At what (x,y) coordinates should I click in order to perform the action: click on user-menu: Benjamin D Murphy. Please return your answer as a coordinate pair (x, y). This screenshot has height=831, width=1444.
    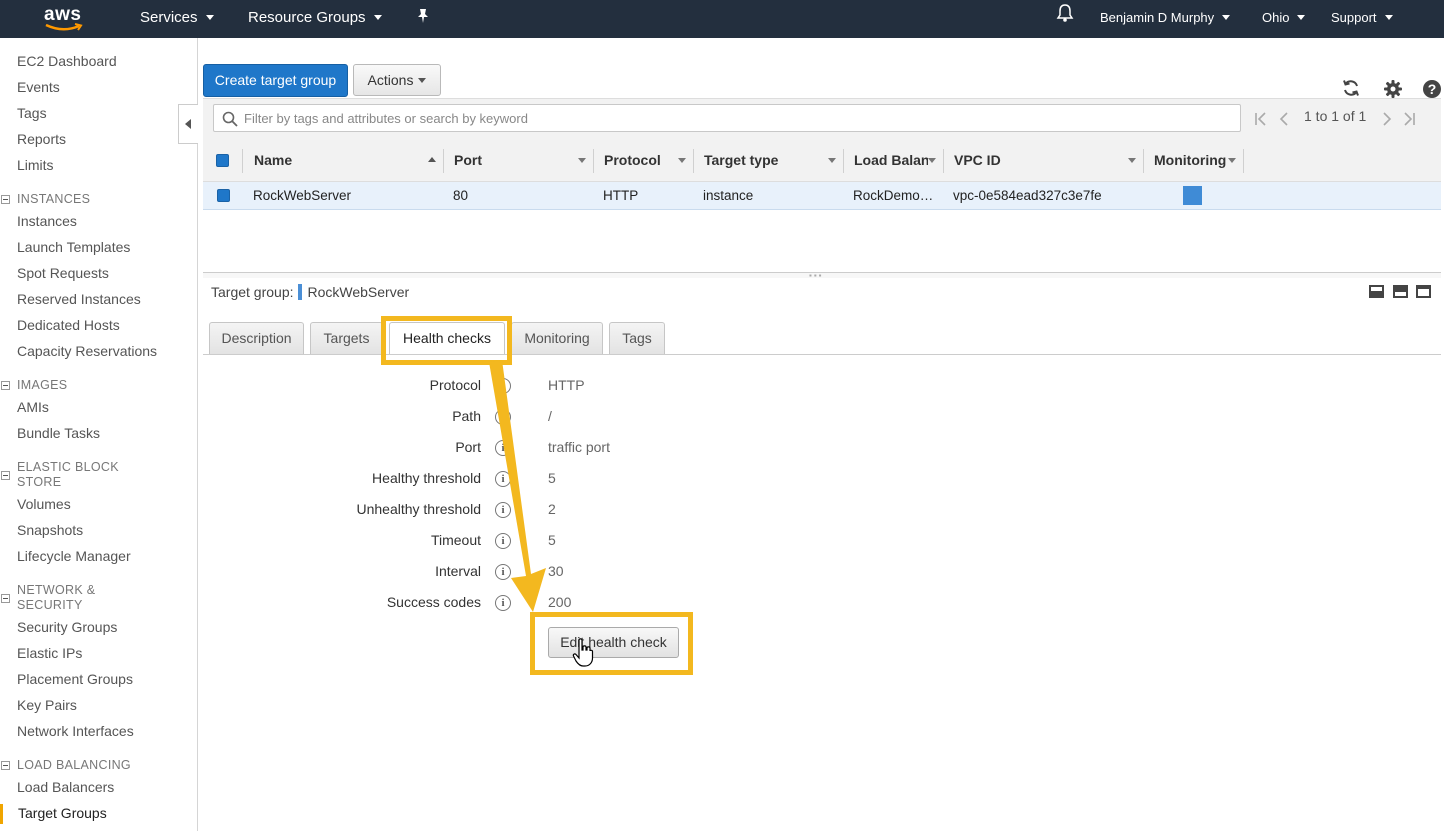
    Looking at the image, I should click on (1165, 19).